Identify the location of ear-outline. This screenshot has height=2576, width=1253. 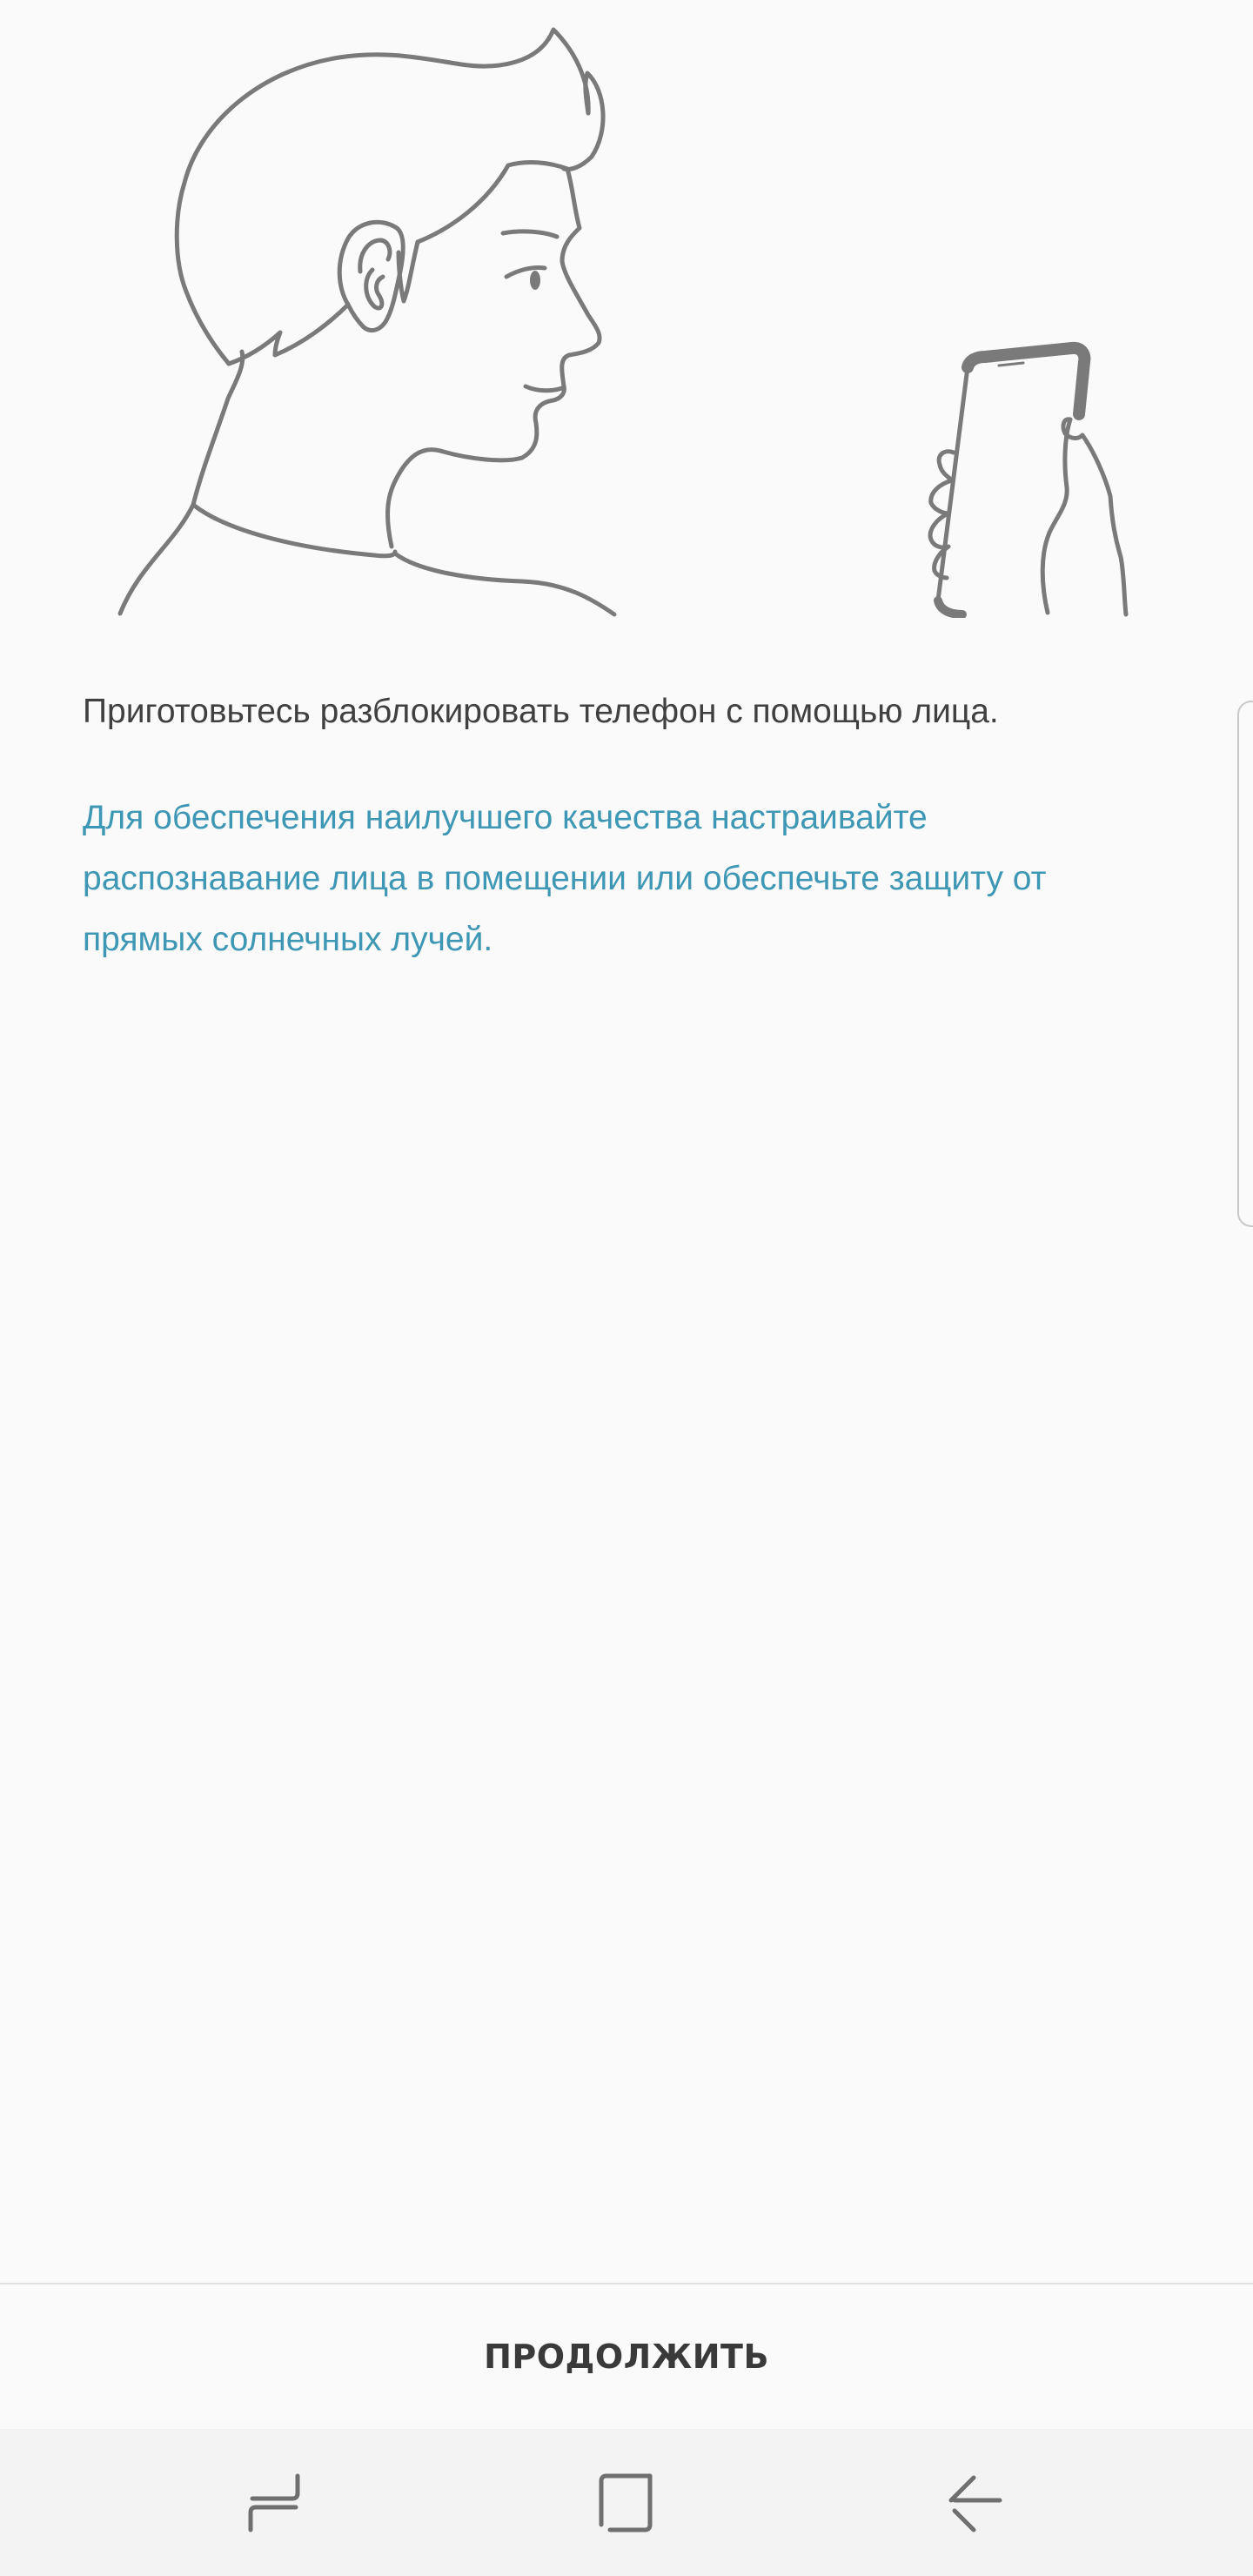
(371, 275).